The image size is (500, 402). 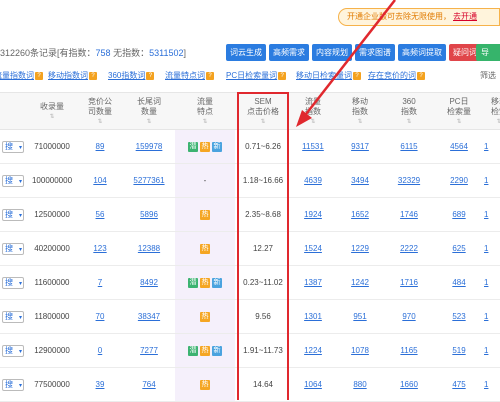 I want to click on cell-idx: 1064, so click(x=313, y=385).